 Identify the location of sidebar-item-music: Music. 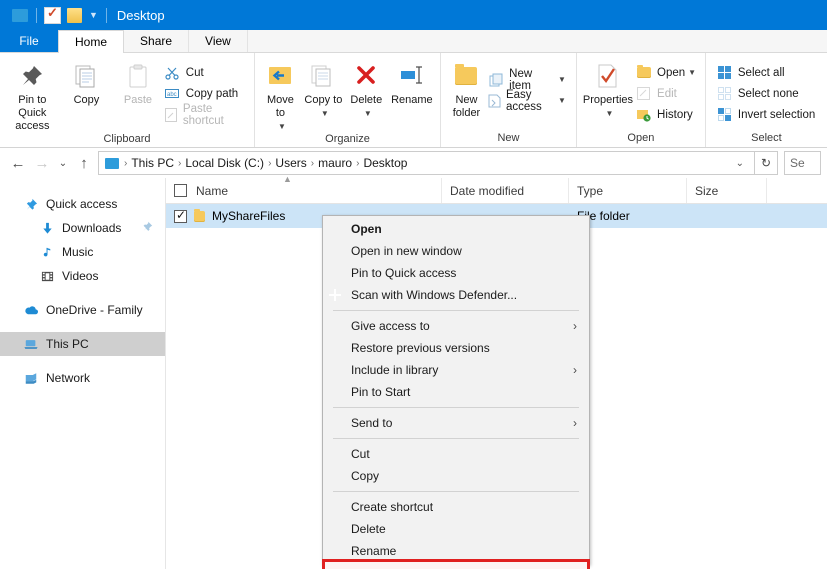
(82, 252).